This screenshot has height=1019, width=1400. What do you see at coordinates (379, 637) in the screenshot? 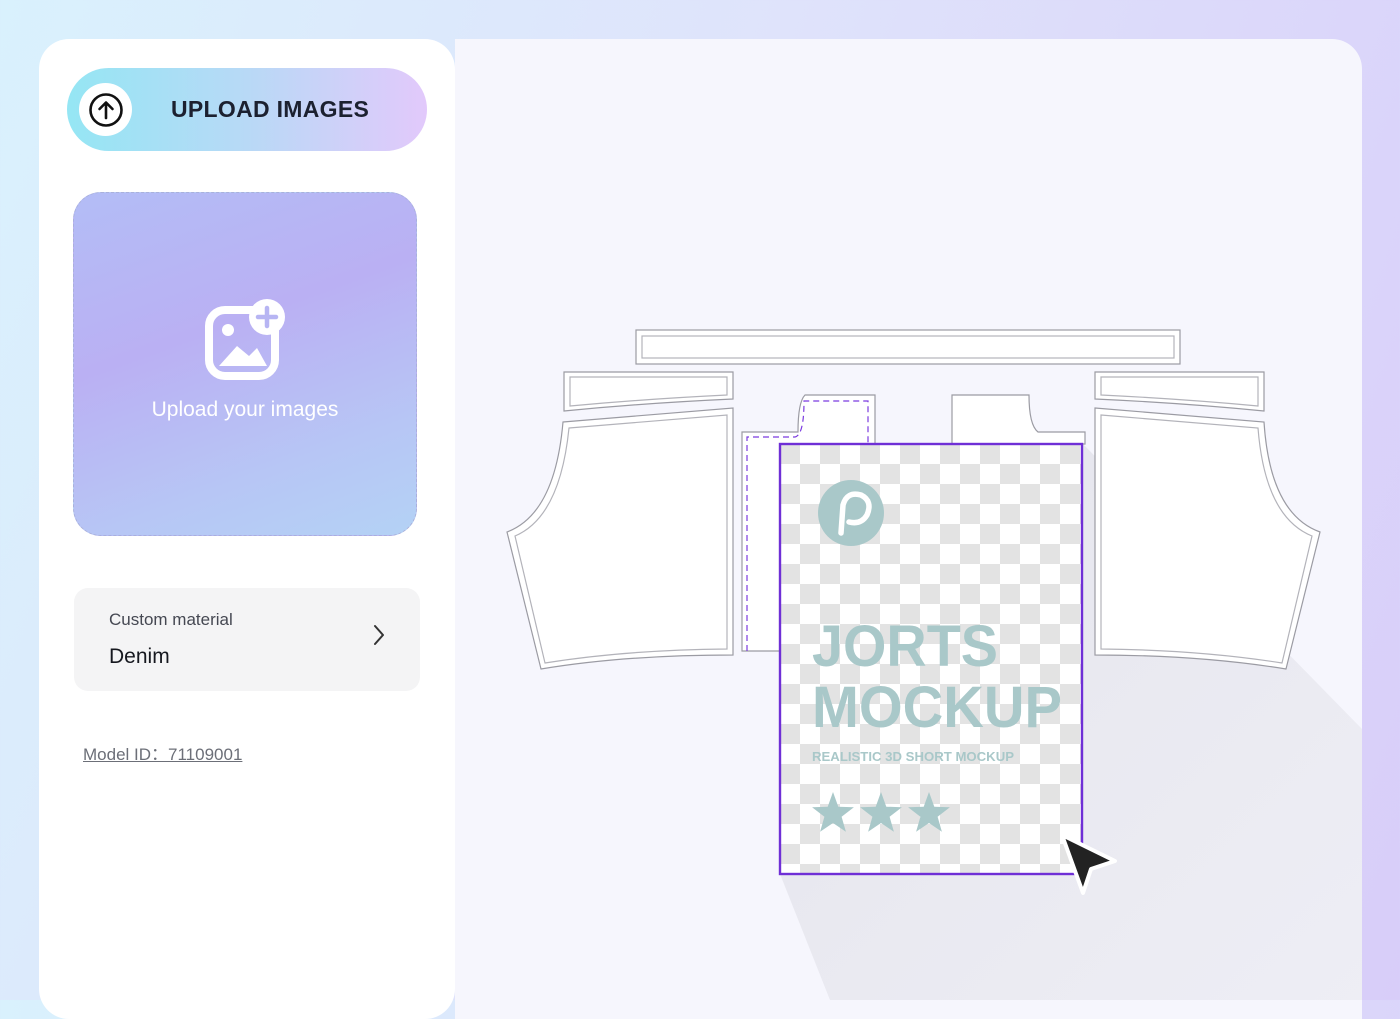
I see `chevron-right-icon` at bounding box center [379, 637].